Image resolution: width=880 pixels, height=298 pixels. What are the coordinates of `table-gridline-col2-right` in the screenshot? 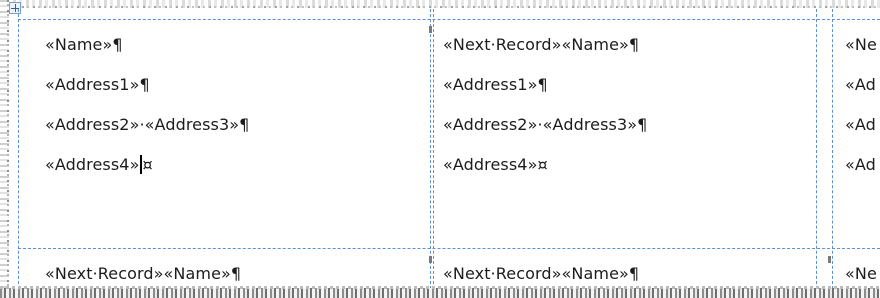 It's located at (816, 149).